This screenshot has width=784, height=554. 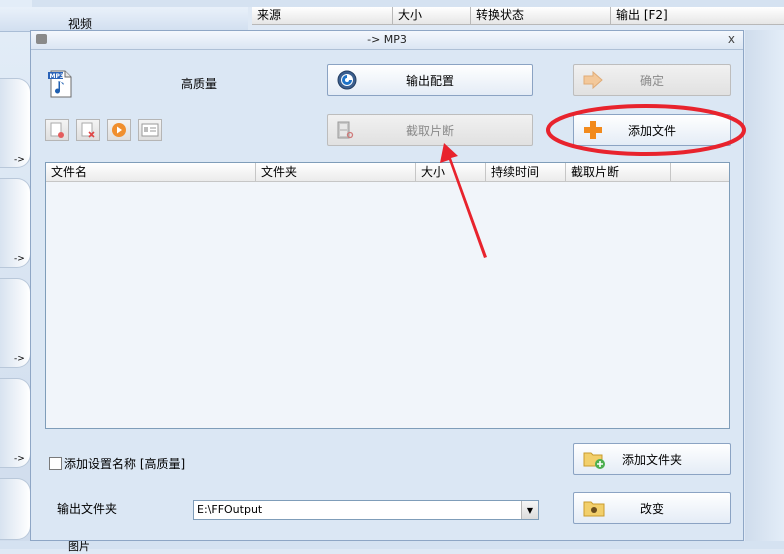 What do you see at coordinates (57, 76) in the screenshot?
I see `svg-text: MP3` at bounding box center [57, 76].